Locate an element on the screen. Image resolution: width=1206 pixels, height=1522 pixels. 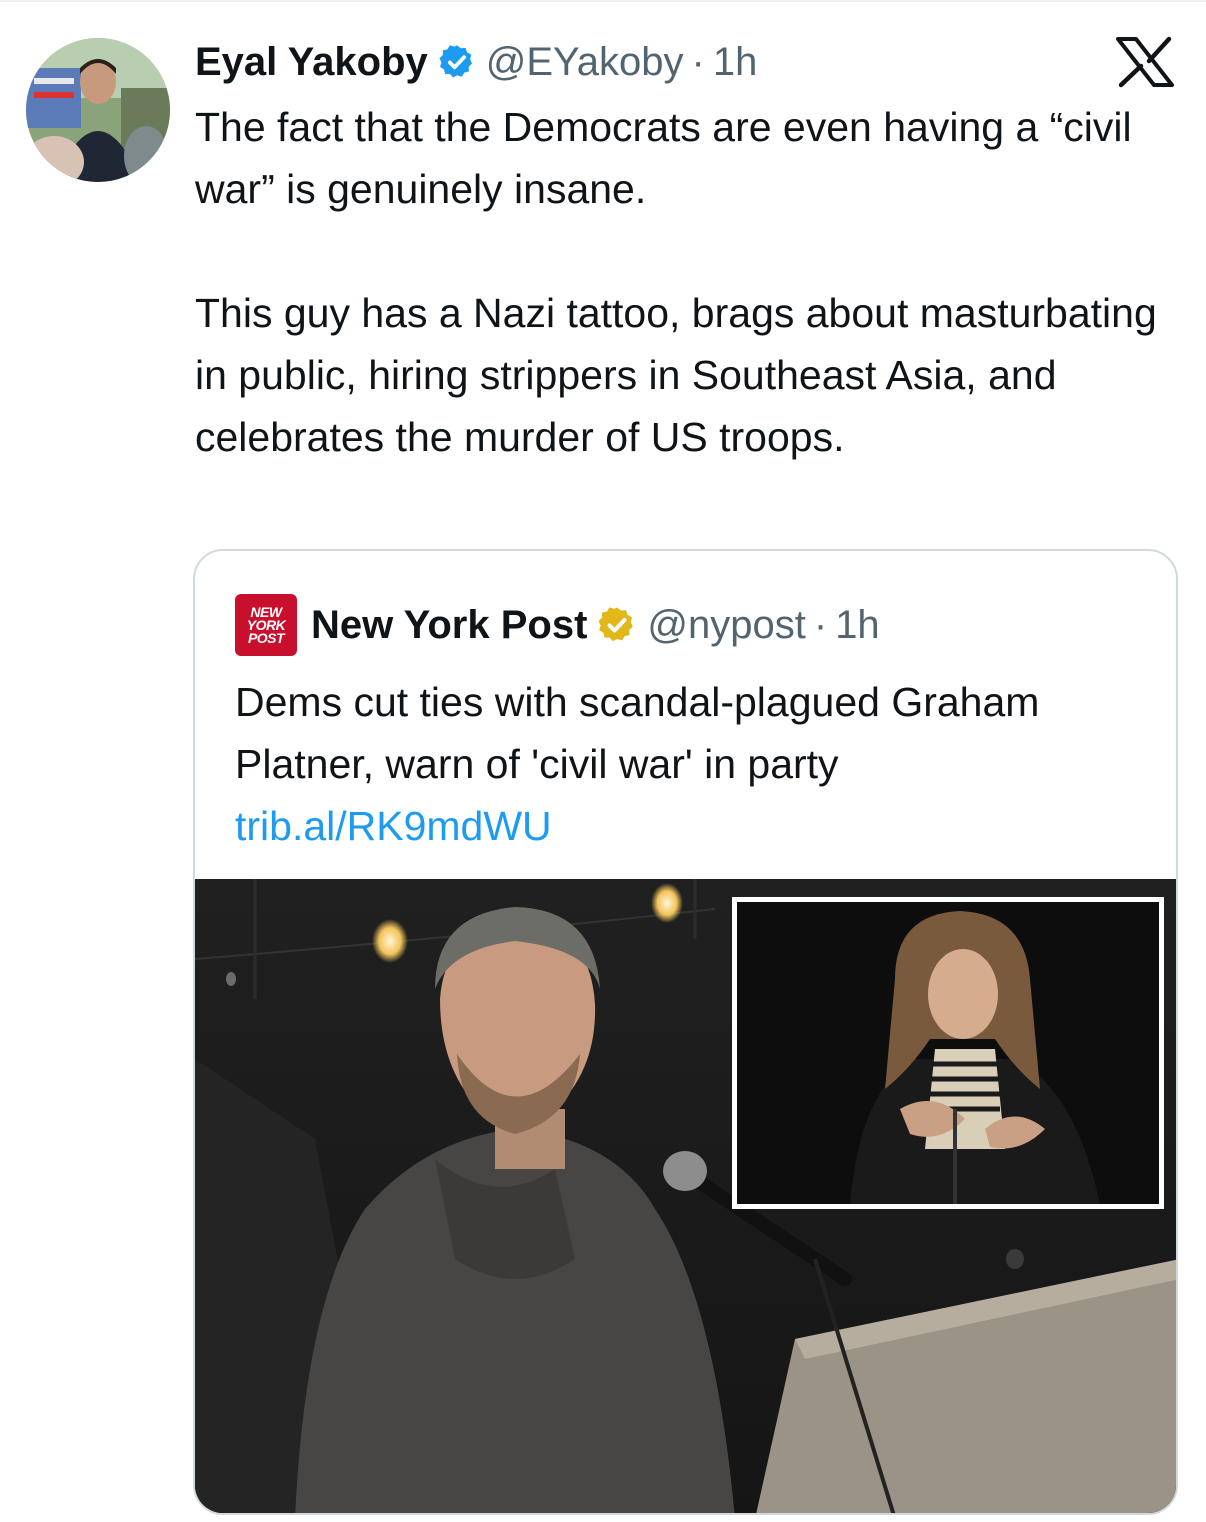
verified-badge-icon is located at coordinates (457, 62).